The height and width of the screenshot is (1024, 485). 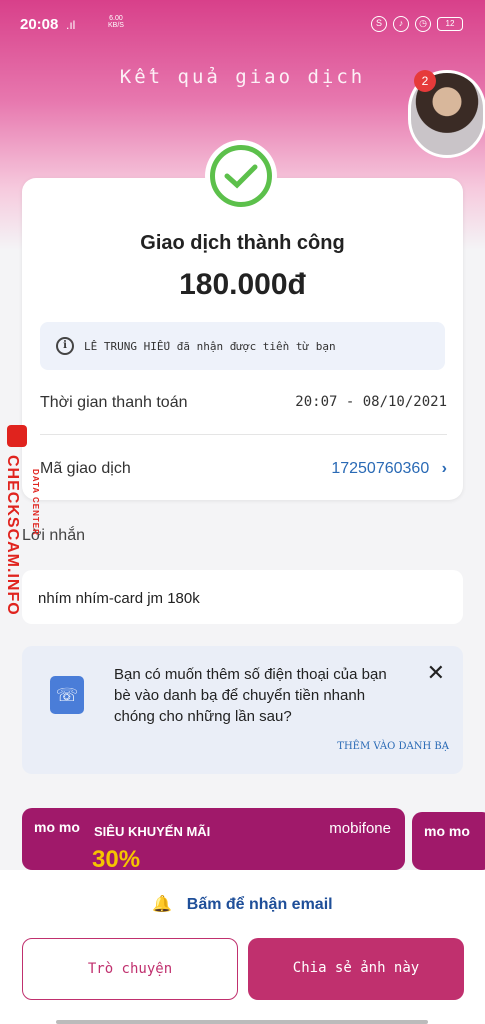 I want to click on chat-button: Trò chuyện, so click(x=130, y=969).